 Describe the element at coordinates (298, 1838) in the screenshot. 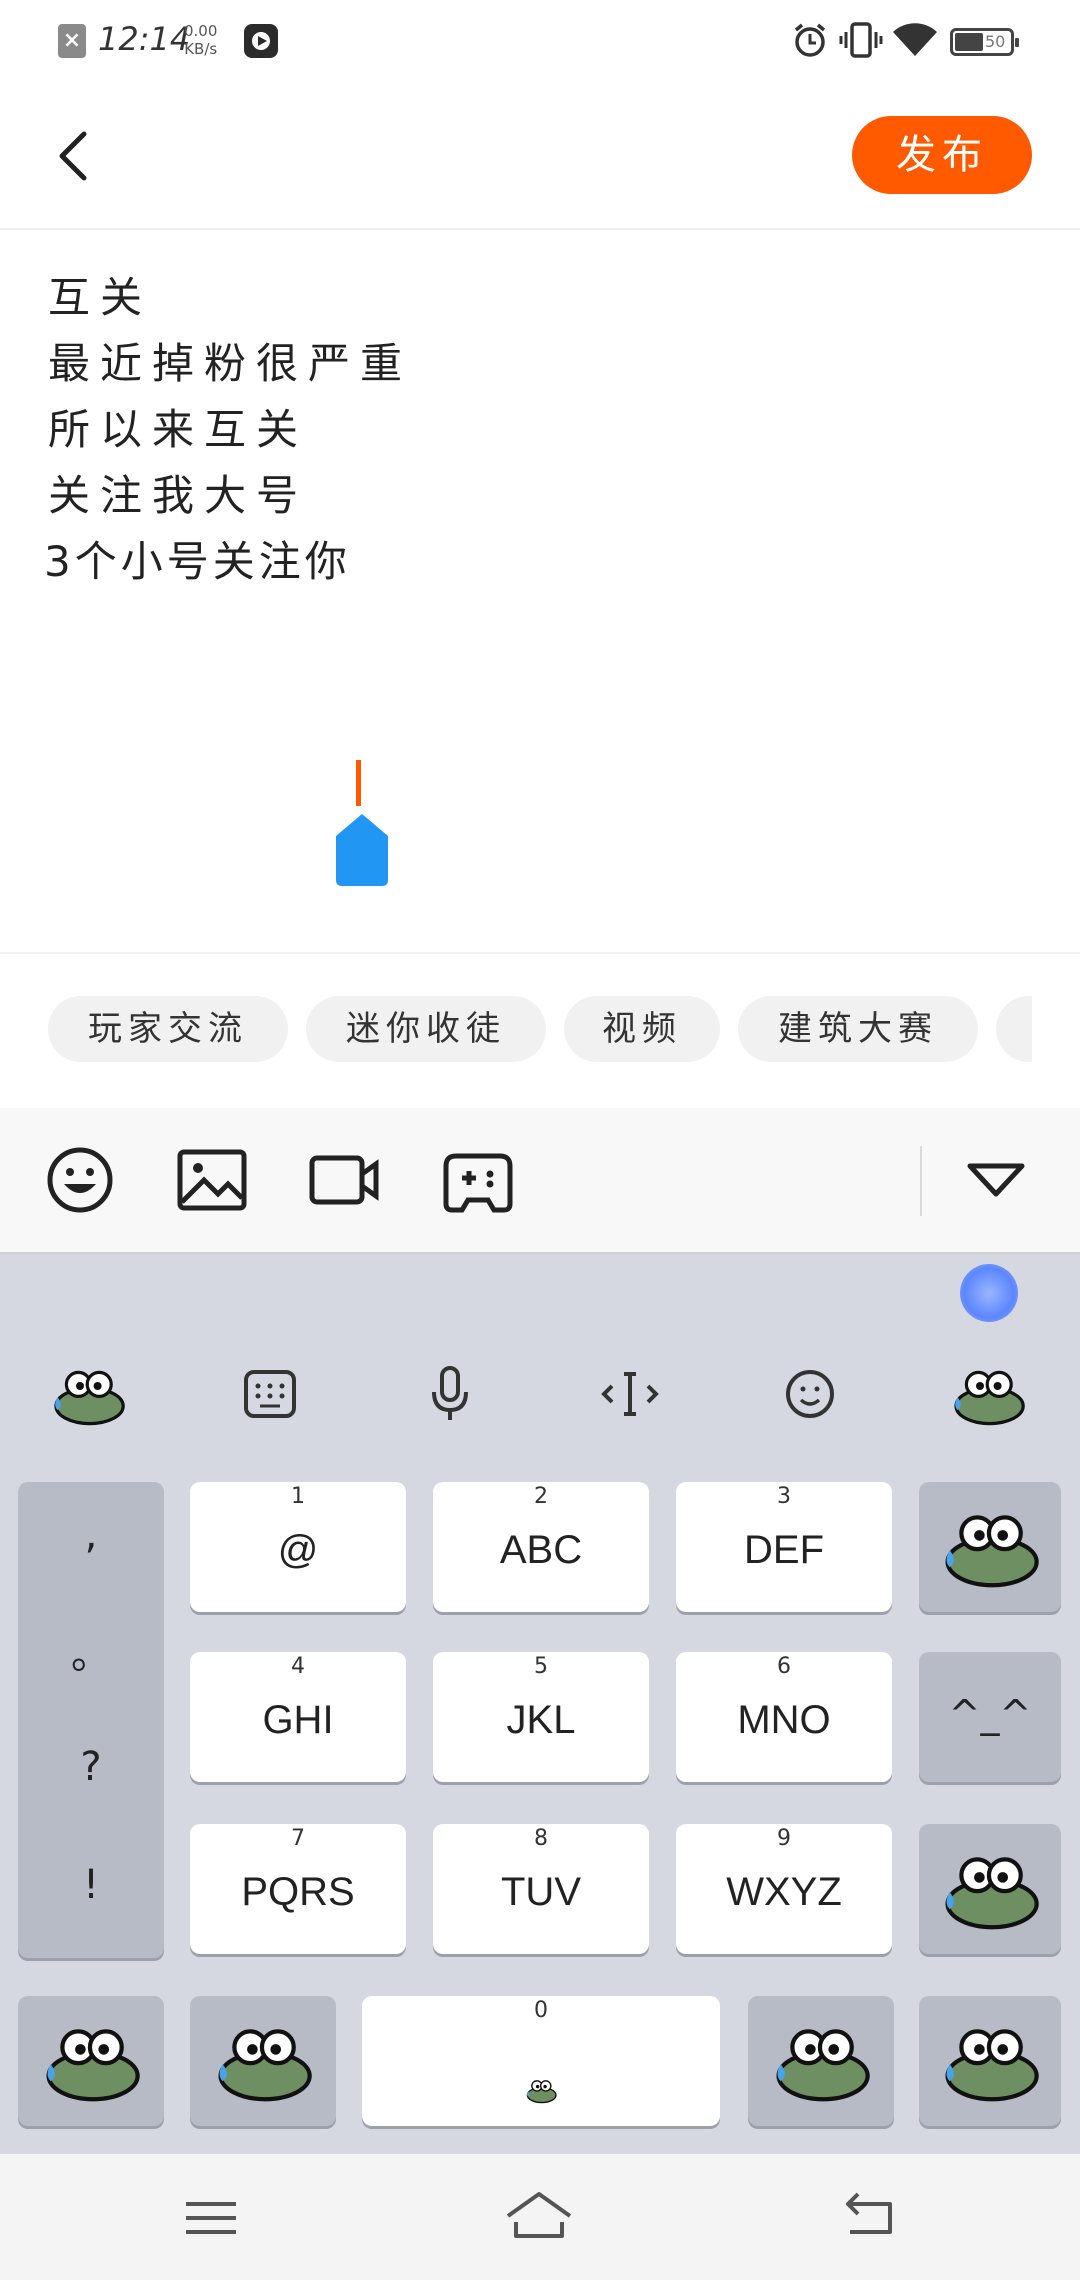

I see `key-number: 7` at that location.